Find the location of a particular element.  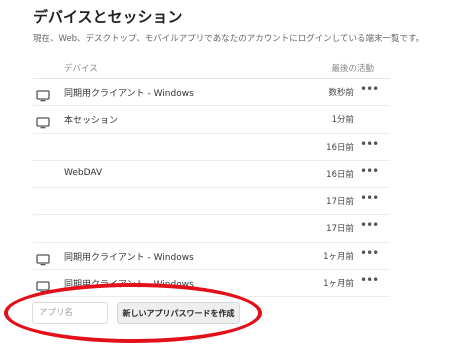

table-header: デバイス 最後の活動 is located at coordinates (211, 68).